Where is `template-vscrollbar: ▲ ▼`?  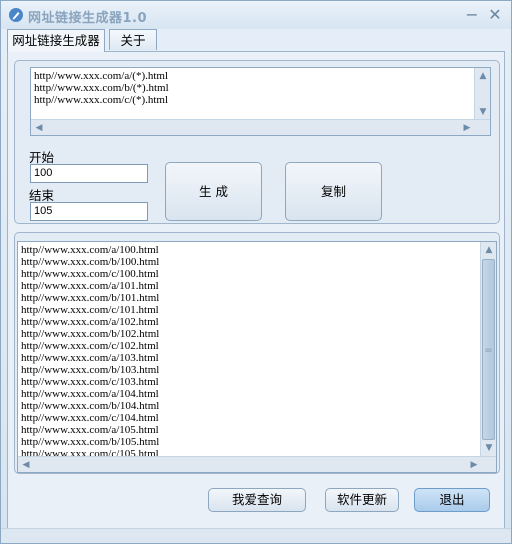 template-vscrollbar: ▲ ▼ is located at coordinates (482, 94).